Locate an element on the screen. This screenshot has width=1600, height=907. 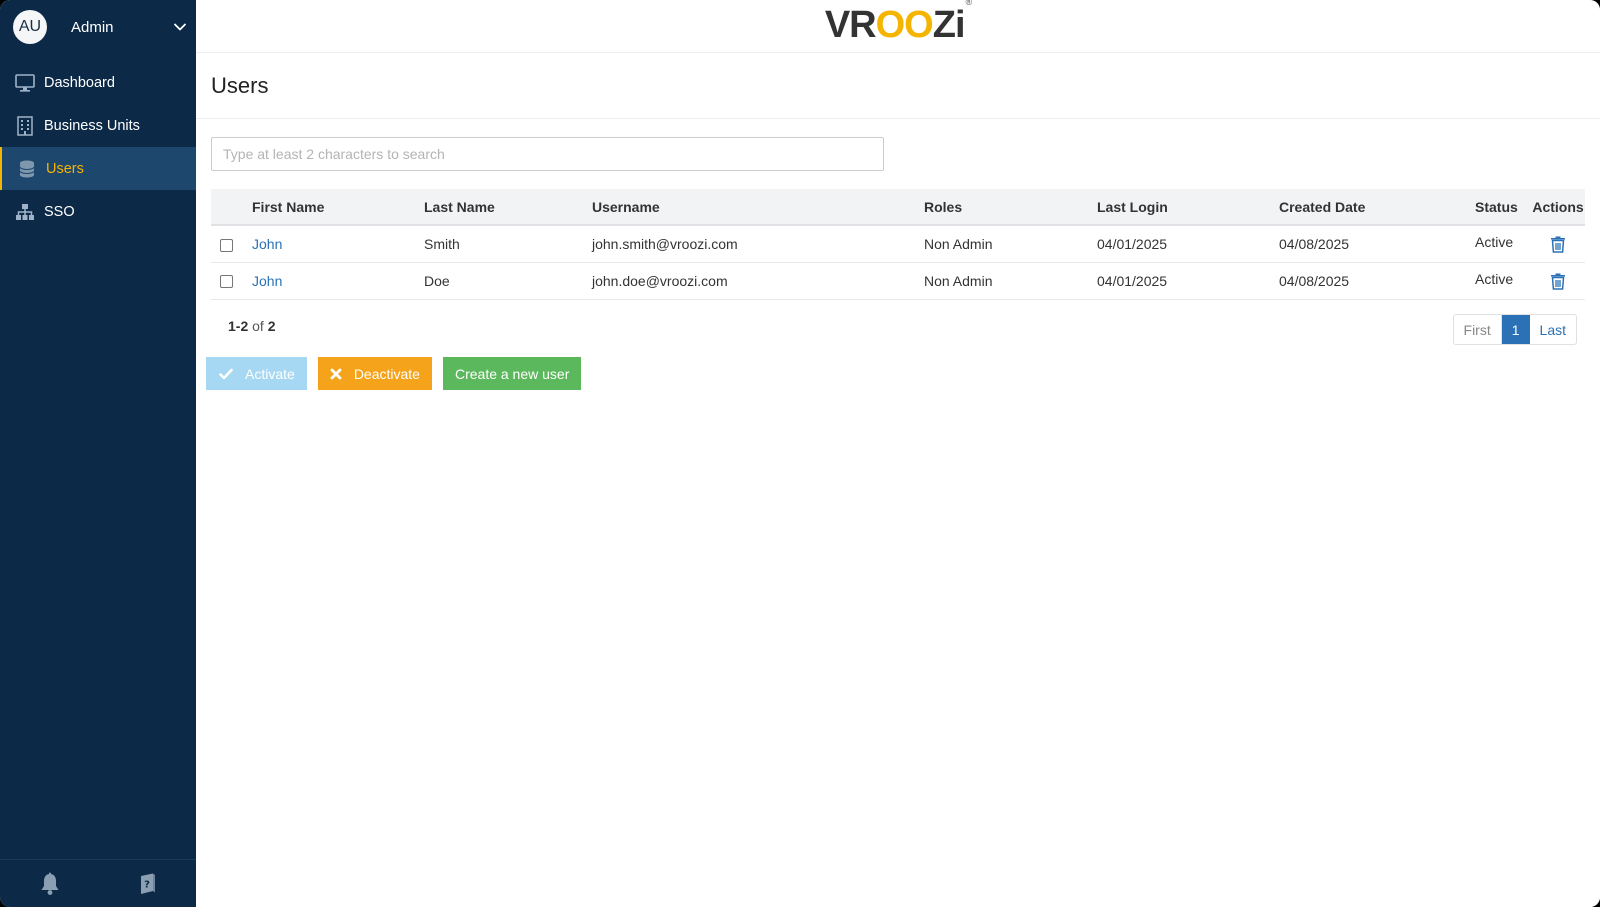
header-first-name: First Name is located at coordinates (338, 207).